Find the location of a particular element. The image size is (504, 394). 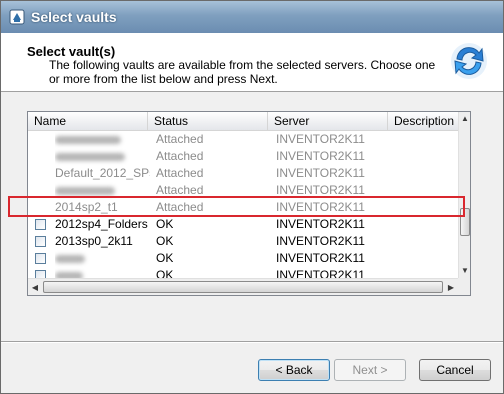

vault-name-cell: 2013sp0_2k11 is located at coordinates (94, 241).